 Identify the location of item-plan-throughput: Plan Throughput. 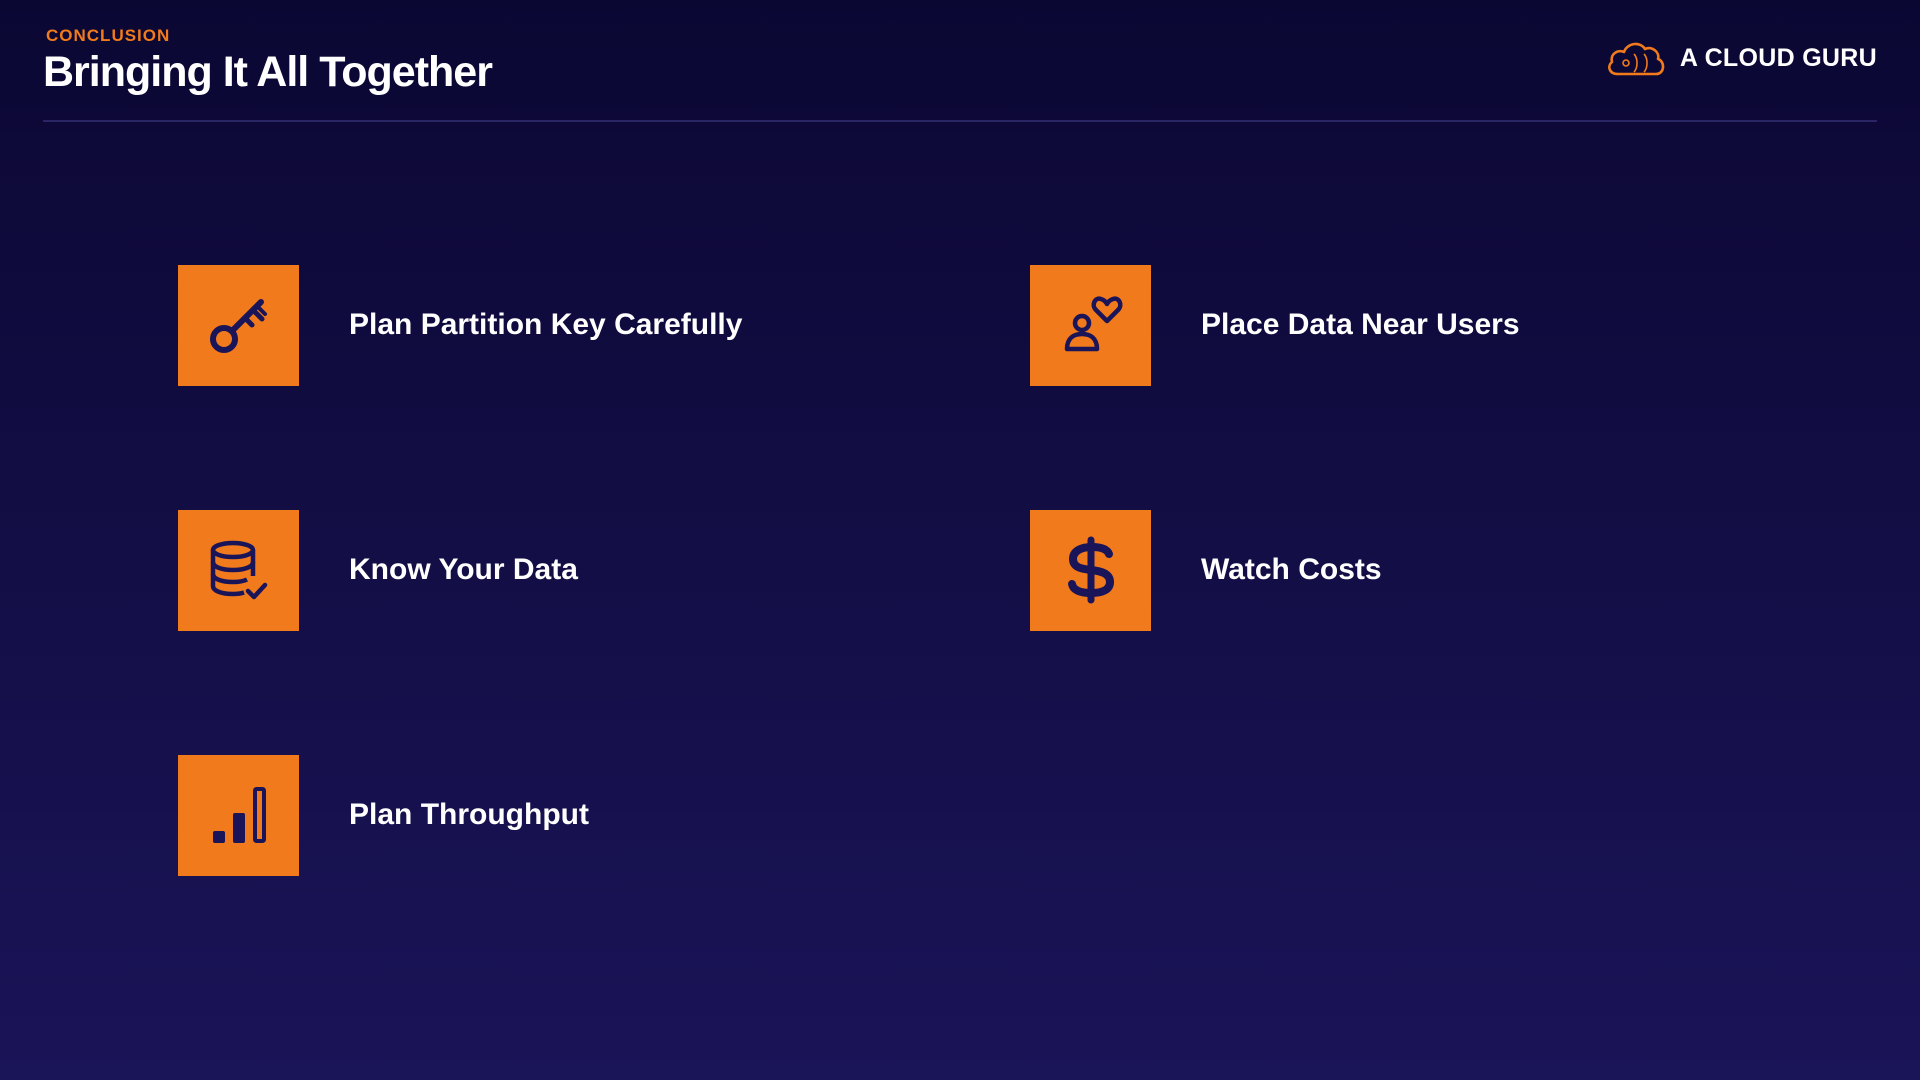
(383, 815).